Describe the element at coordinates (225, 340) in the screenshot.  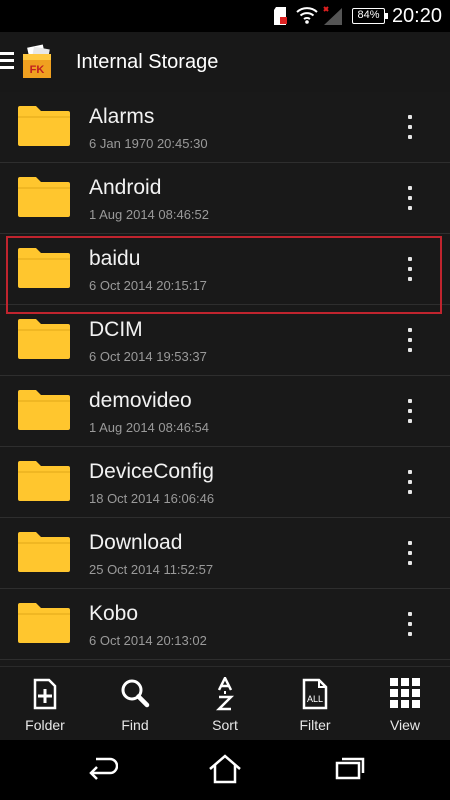
I see `folder-row: DCIM 6 Oct 2014 19:53:37` at that location.